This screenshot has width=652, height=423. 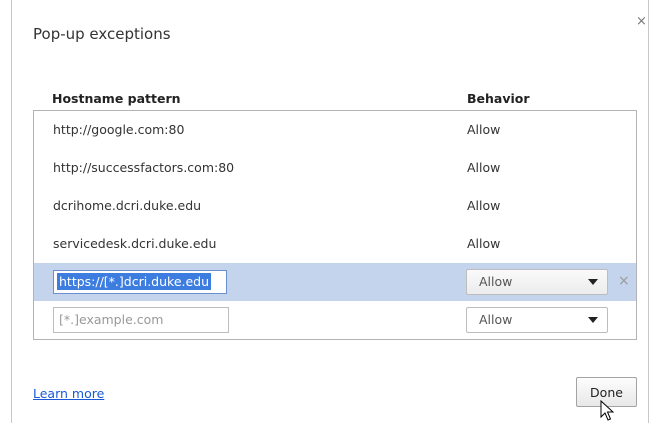 What do you see at coordinates (127, 205) in the screenshot?
I see `exception-hostname: dcrihome.dcri.duke.edu` at bounding box center [127, 205].